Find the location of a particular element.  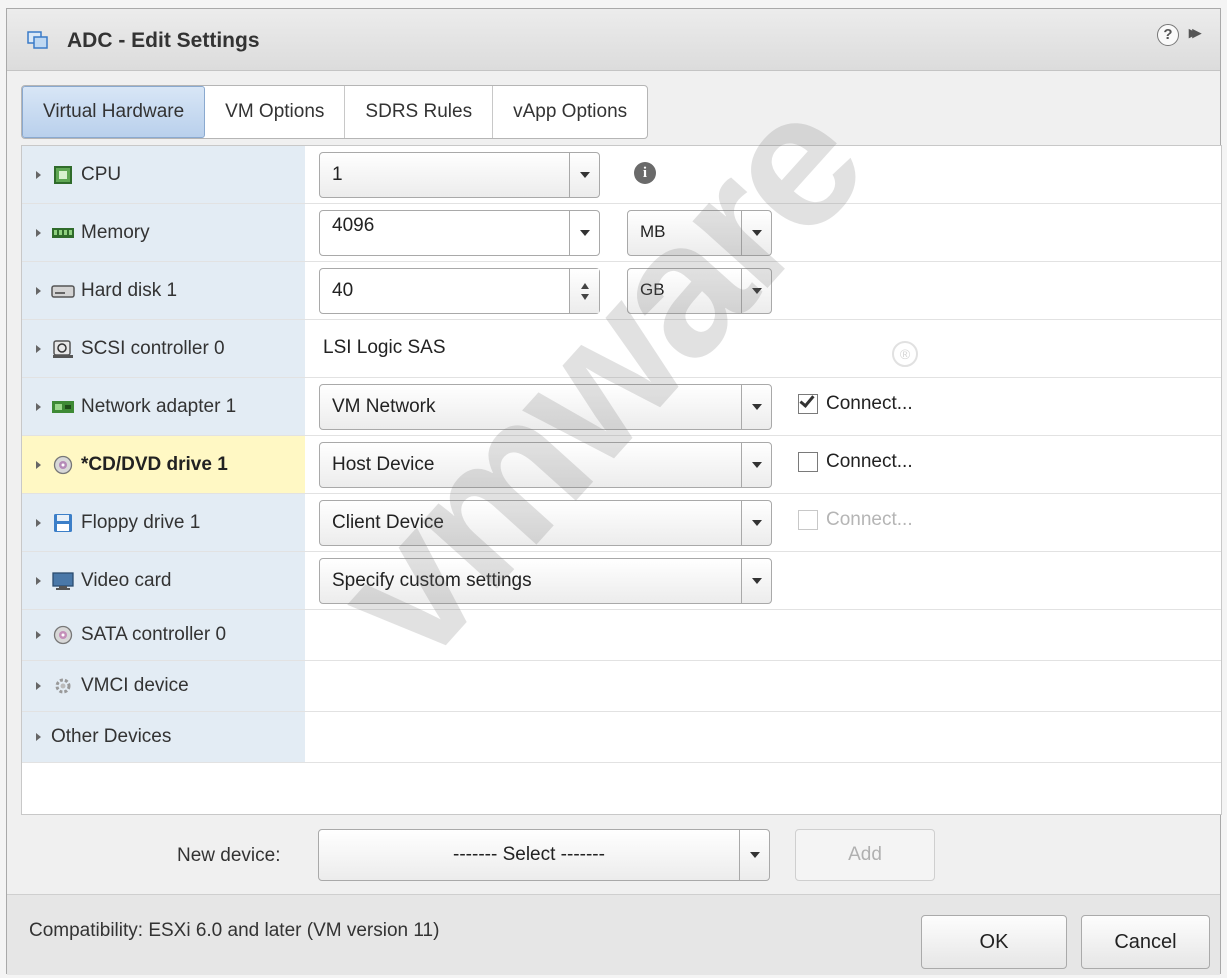

new-device-value: ------- Select ------- is located at coordinates (529, 854).